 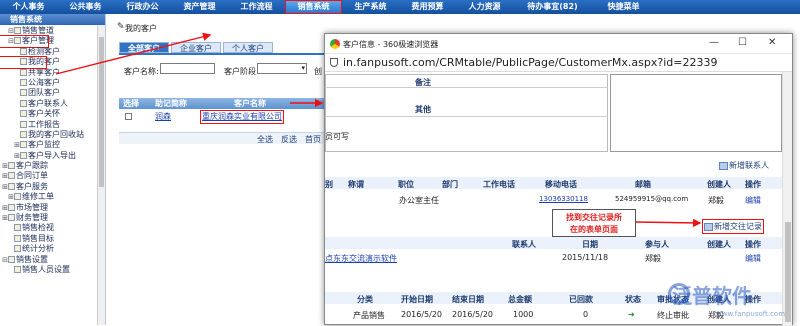 I want to click on nav-item-8: 人力资源, so click(x=484, y=7).